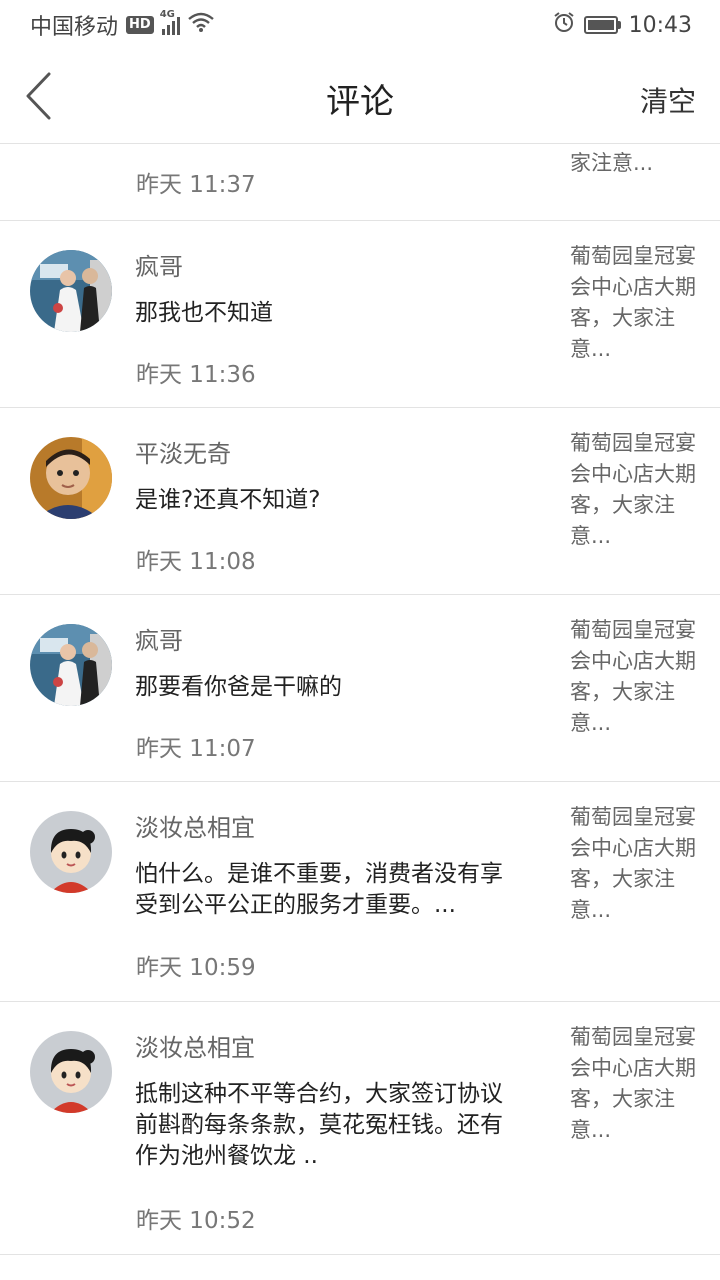  I want to click on hd-icon: HD, so click(140, 25).